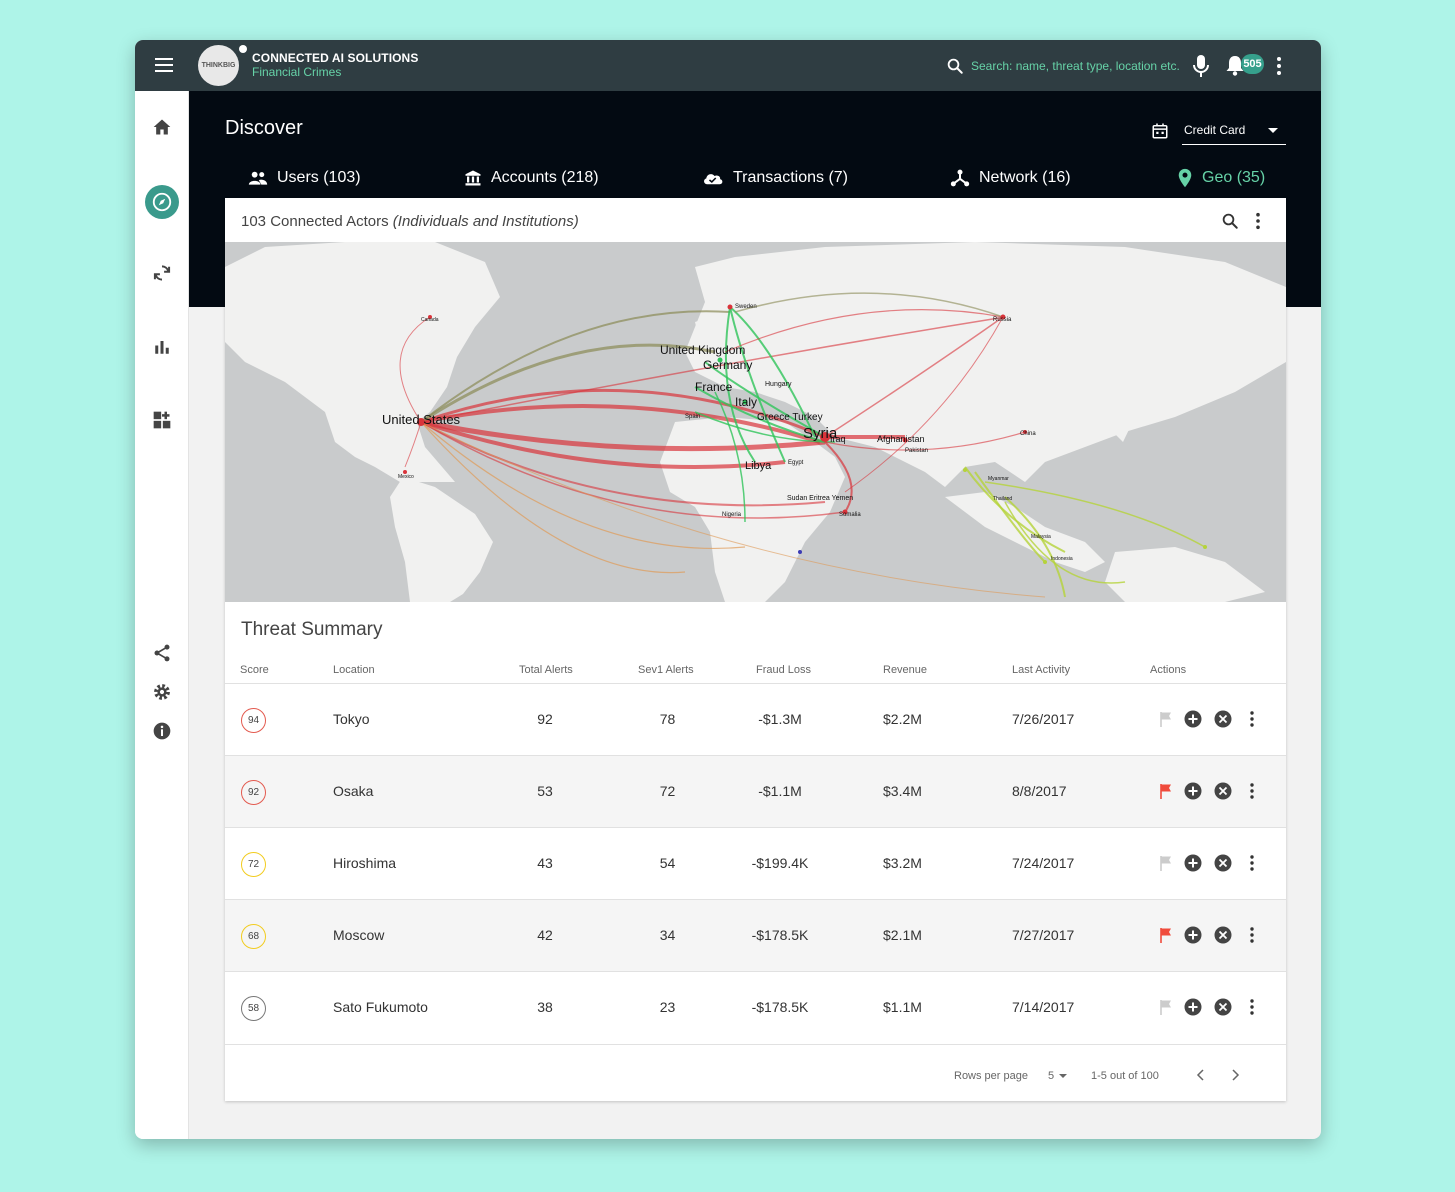 Image resolution: width=1455 pixels, height=1192 pixels. Describe the element at coordinates (746, 307) in the screenshot. I see `map-label-sweden: Sweden` at that location.